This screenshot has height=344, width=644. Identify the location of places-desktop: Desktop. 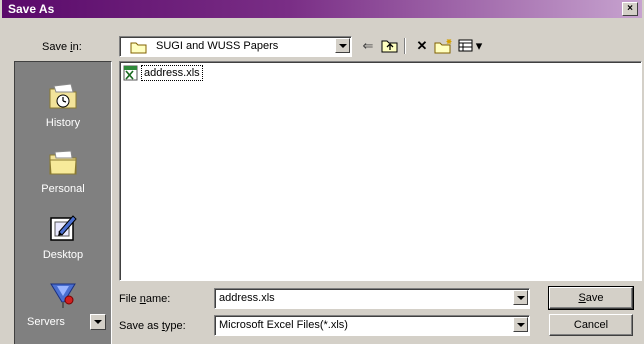
(63, 236).